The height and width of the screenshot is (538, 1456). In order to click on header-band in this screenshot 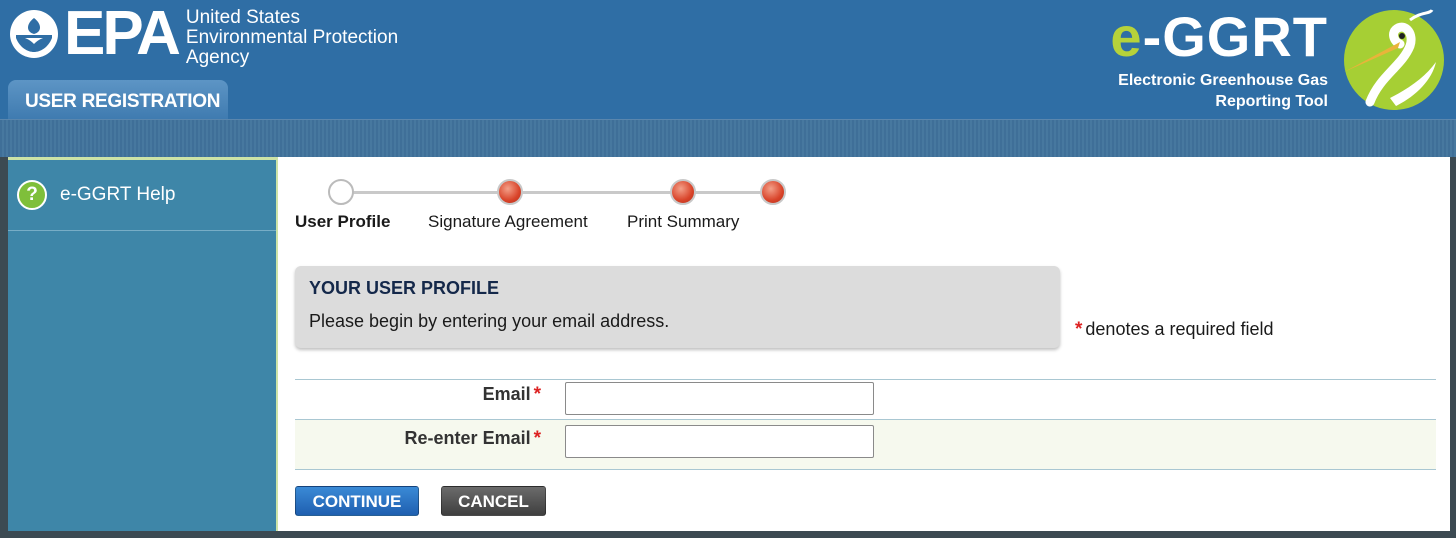, I will do `click(728, 138)`.